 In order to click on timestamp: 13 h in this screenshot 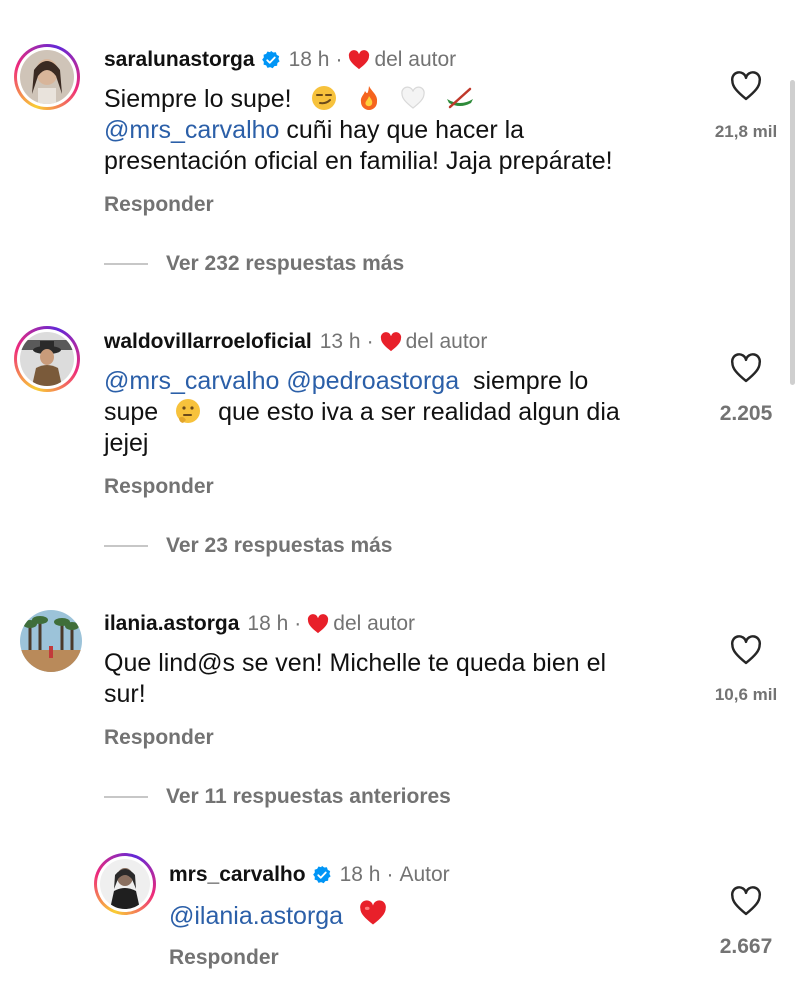, I will do `click(340, 341)`.